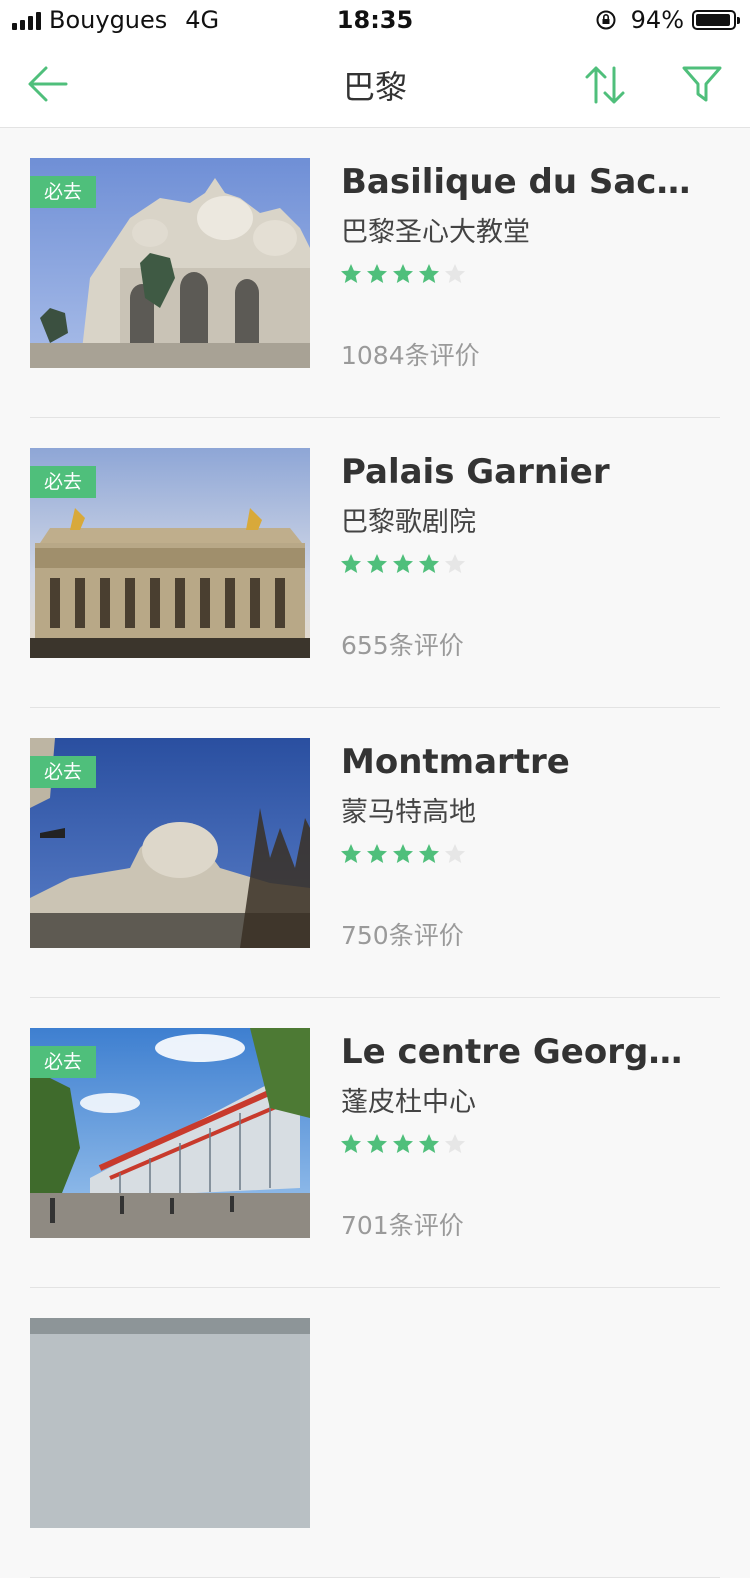 This screenshot has height=1578, width=750. Describe the element at coordinates (374, 87) in the screenshot. I see `page-title: 巴黎` at that location.